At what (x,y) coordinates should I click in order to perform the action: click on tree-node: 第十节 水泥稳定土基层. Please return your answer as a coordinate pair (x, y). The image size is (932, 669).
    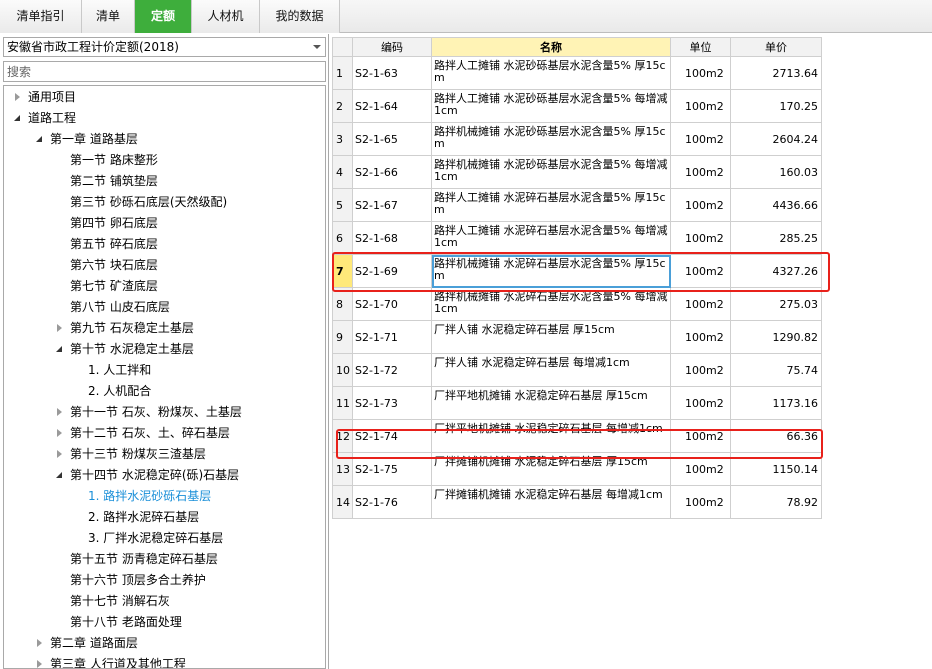
    Looking at the image, I should click on (99, 349).